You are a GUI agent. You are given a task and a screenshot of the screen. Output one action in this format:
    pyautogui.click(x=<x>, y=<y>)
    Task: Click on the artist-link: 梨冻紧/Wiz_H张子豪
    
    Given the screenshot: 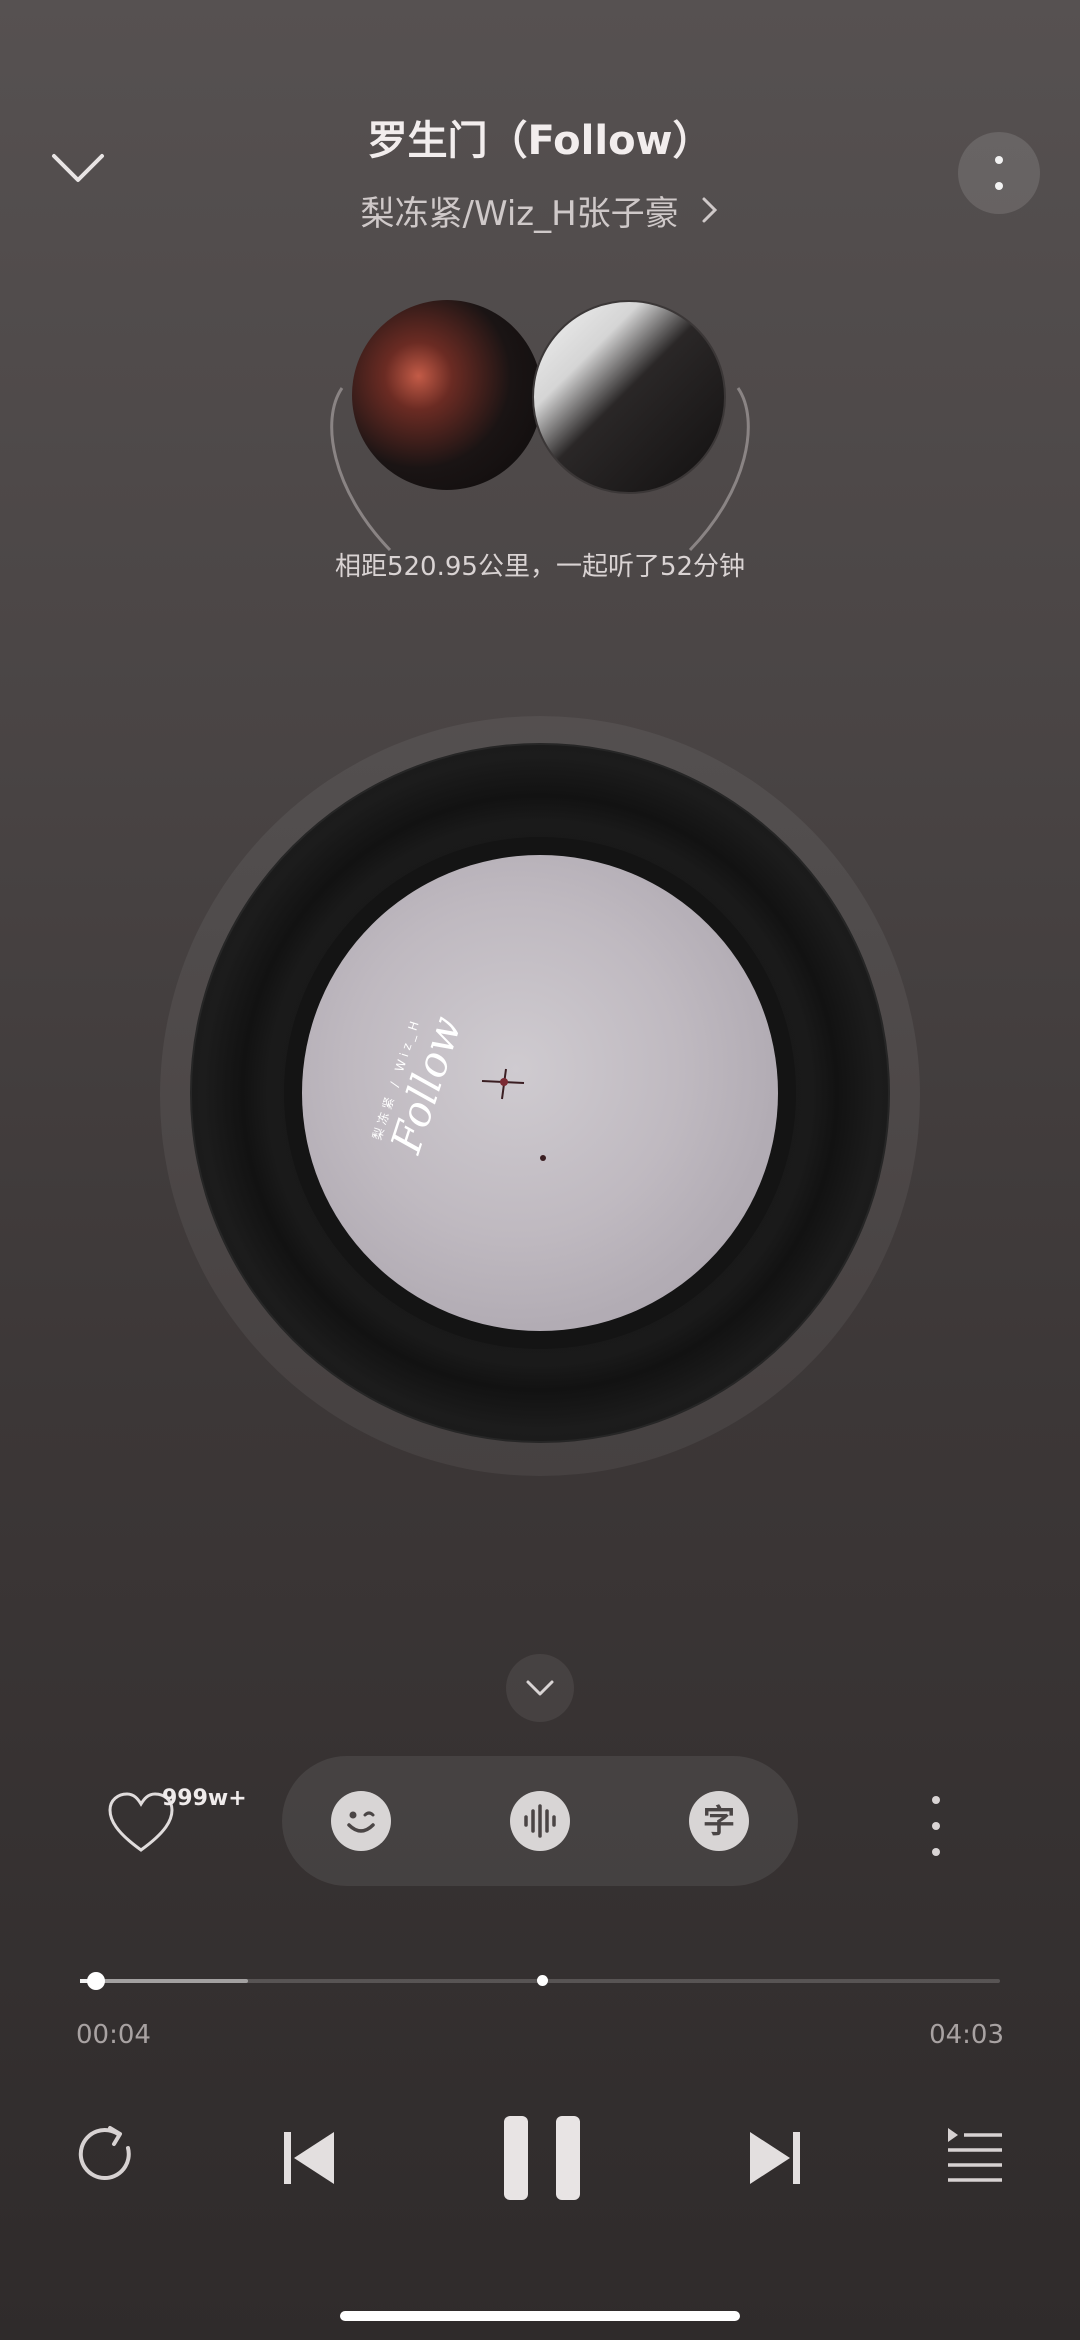 What is the action you would take?
    pyautogui.click(x=540, y=210)
    